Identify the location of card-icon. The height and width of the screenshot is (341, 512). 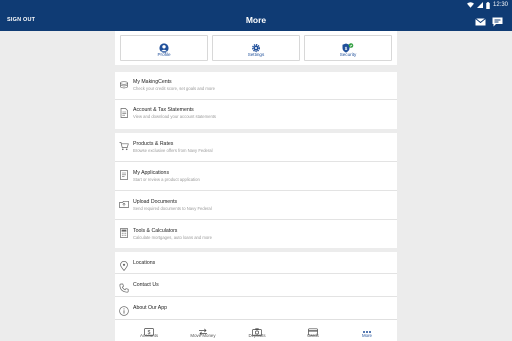
(313, 329).